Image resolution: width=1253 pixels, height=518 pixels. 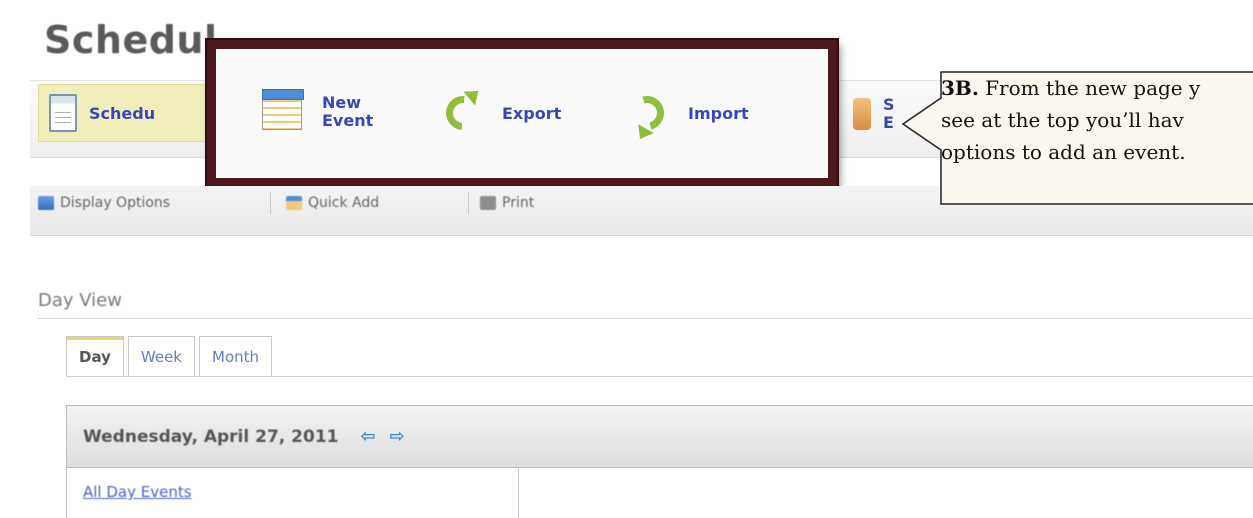 What do you see at coordinates (115, 203) in the screenshot?
I see `display-options-label: Display Options` at bounding box center [115, 203].